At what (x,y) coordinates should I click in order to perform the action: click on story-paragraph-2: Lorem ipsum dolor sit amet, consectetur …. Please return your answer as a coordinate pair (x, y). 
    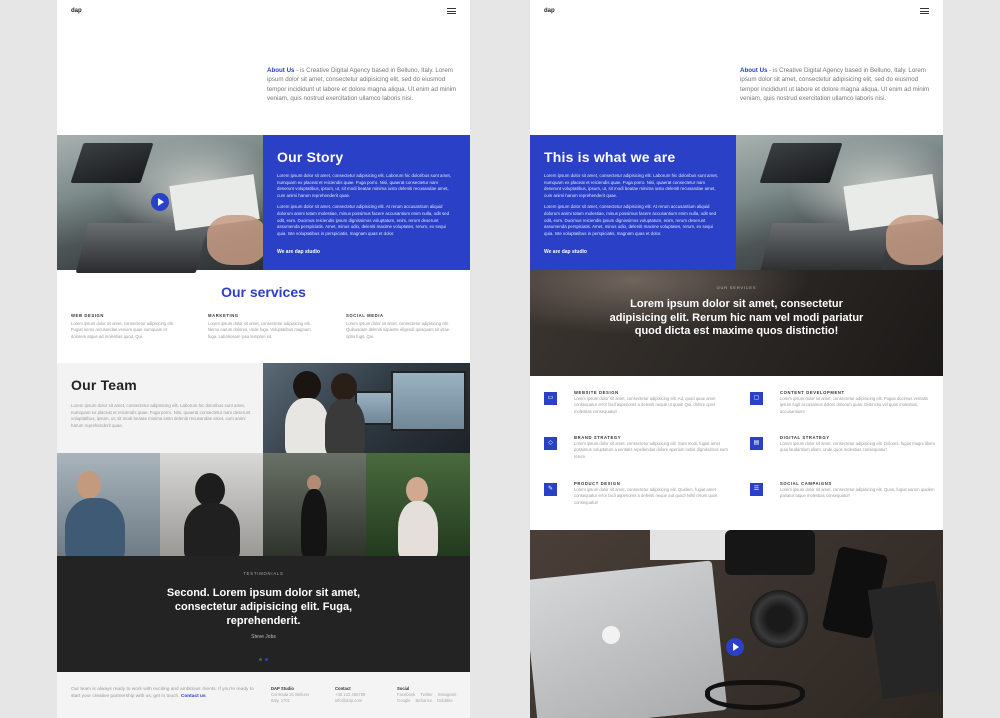
    Looking at the image, I should click on (363, 220).